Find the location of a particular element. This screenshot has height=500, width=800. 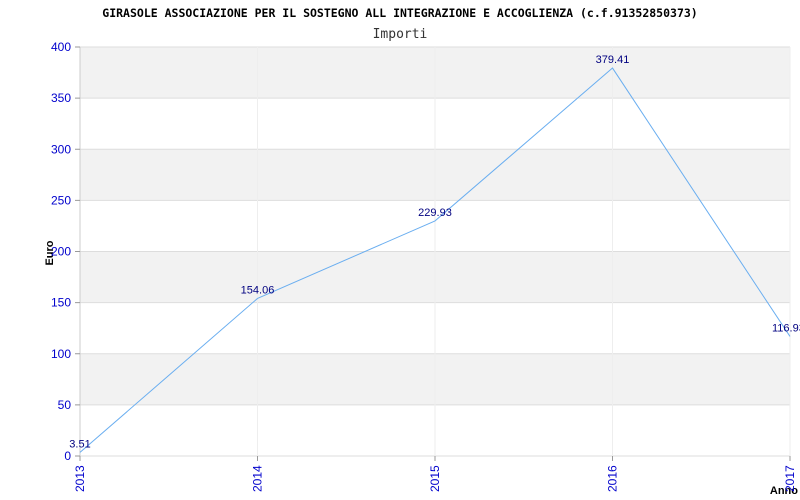

data-label: 154.06 is located at coordinates (258, 290).